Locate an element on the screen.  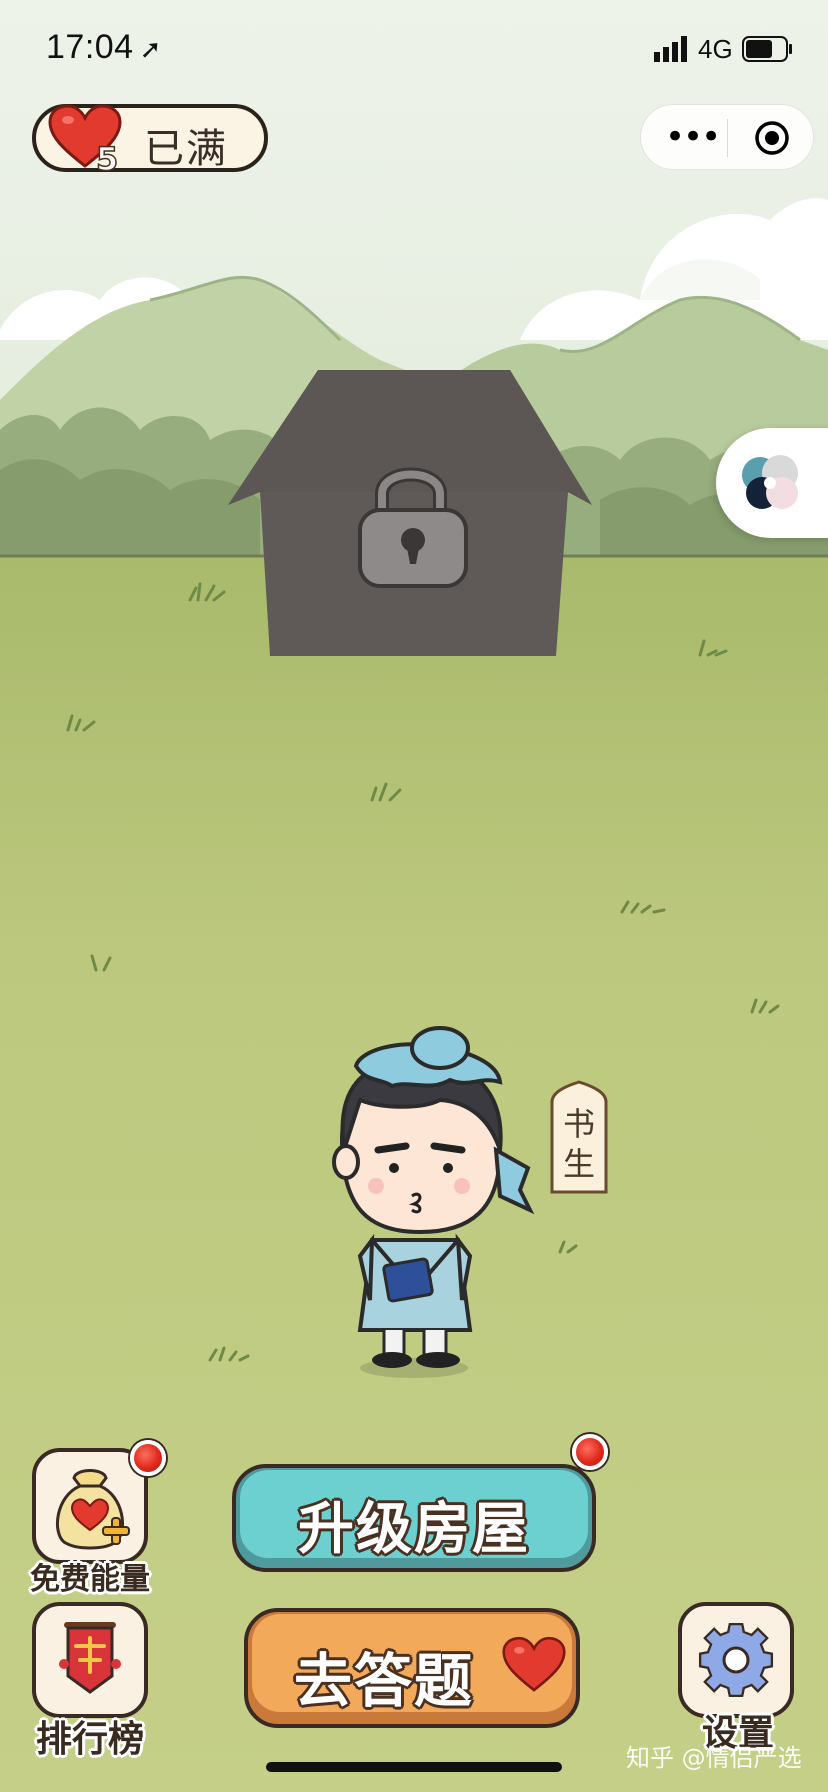
character-title: 书 生 is located at coordinates (579, 1144).